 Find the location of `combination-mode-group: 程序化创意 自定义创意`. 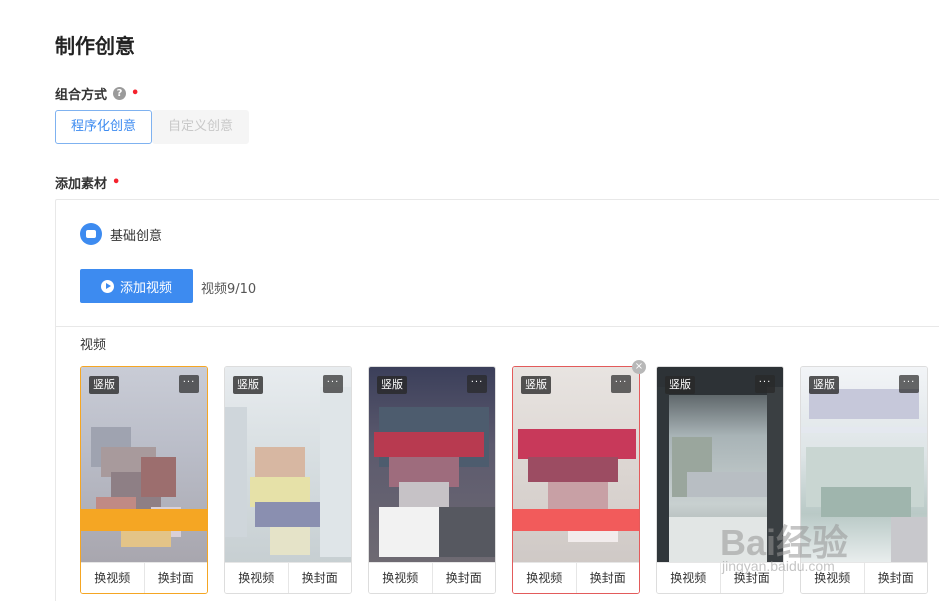

combination-mode-group: 程序化创意 自定义创意 is located at coordinates (152, 127).